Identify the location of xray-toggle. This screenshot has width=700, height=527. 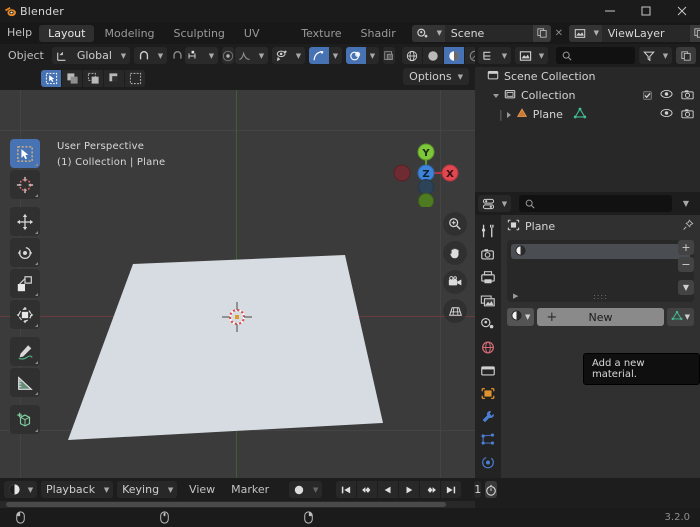
(388, 55).